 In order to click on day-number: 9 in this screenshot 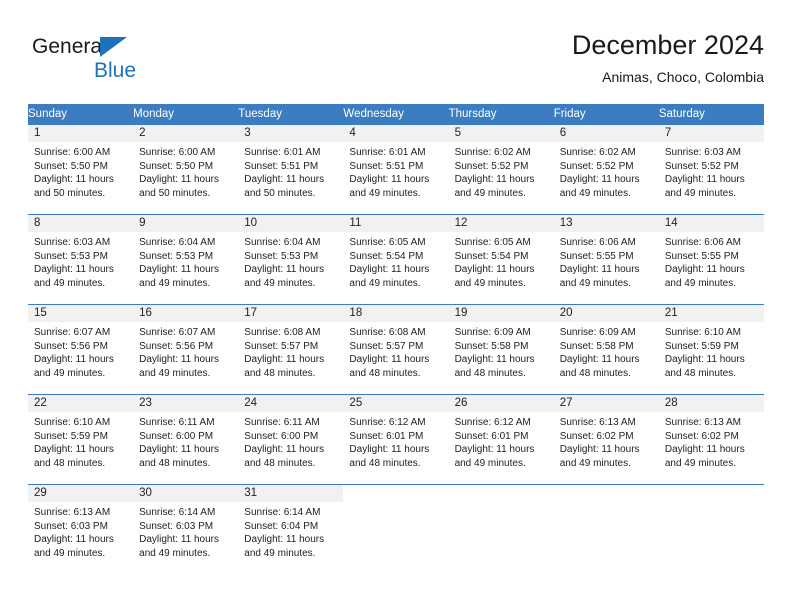, I will do `click(186, 223)`.